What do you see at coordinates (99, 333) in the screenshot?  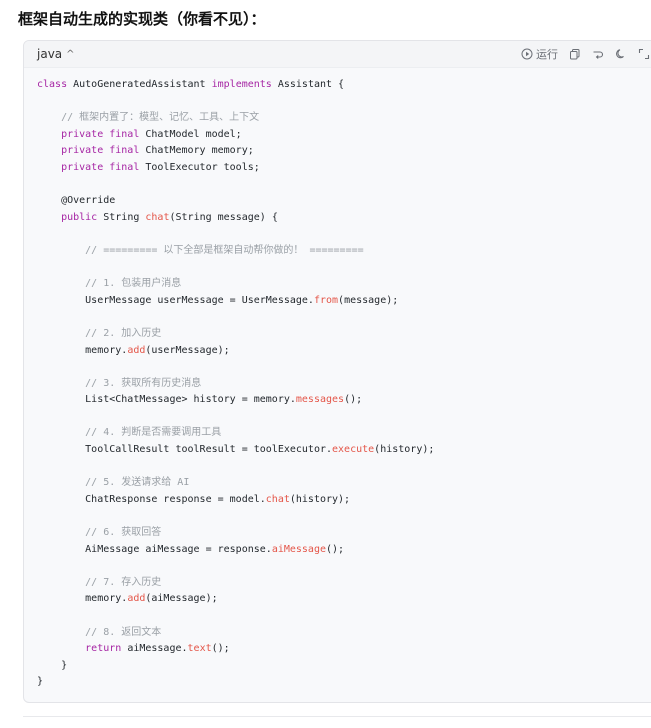 I see `code-token: // 2. 加入历史` at bounding box center [99, 333].